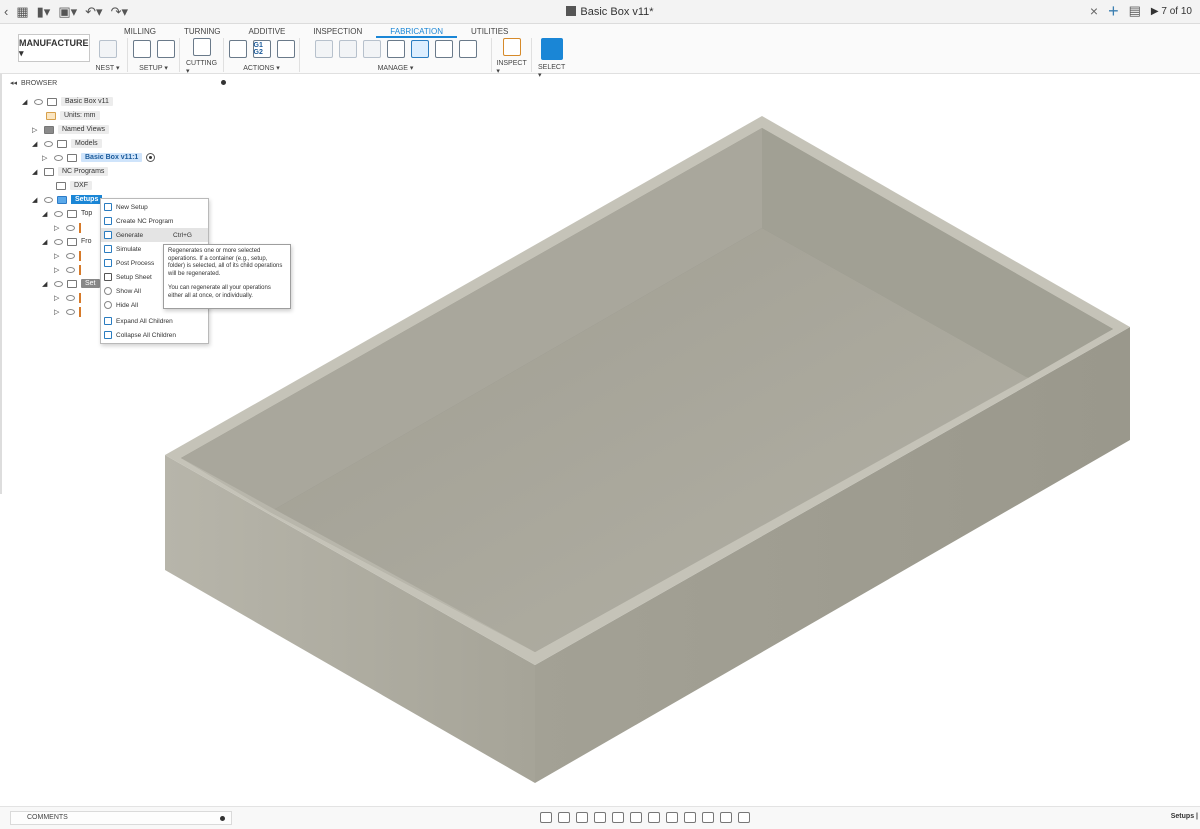 Image resolution: width=1200 pixels, height=829 pixels. I want to click on back-chevron-icon: ‹, so click(6, 12).